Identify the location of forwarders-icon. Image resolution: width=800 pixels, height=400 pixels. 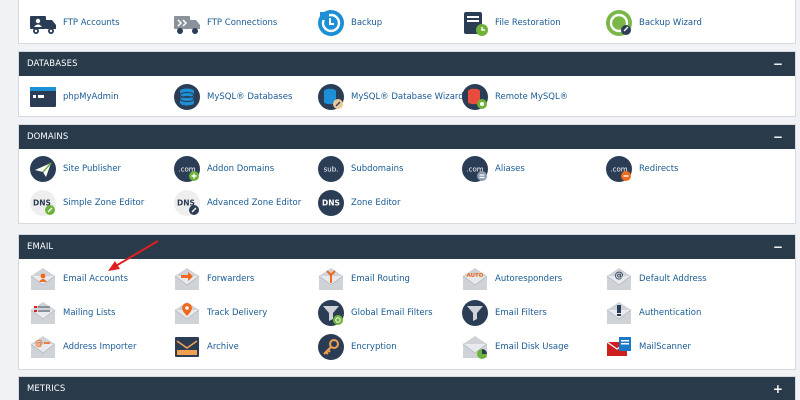
(187, 279).